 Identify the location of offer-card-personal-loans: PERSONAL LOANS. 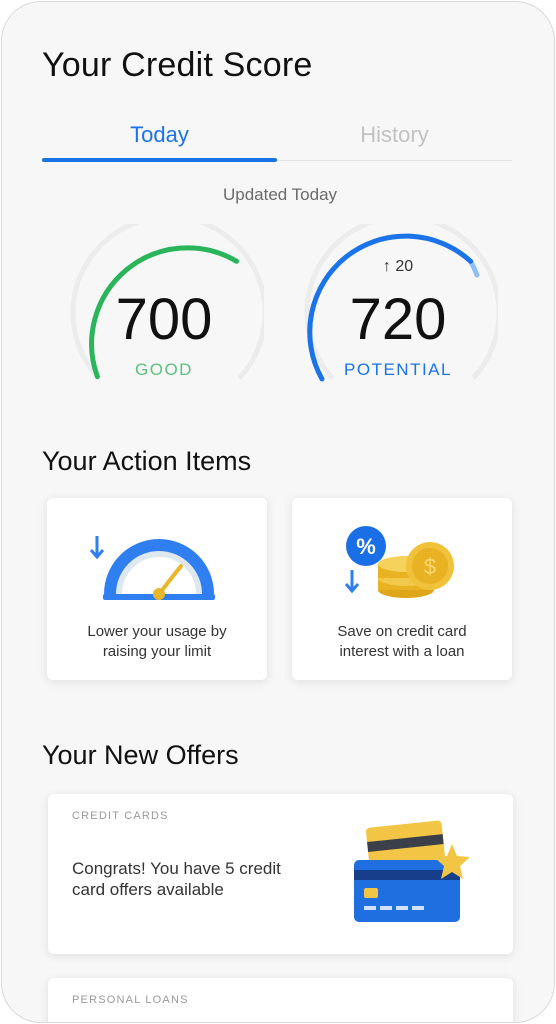
(280, 1000).